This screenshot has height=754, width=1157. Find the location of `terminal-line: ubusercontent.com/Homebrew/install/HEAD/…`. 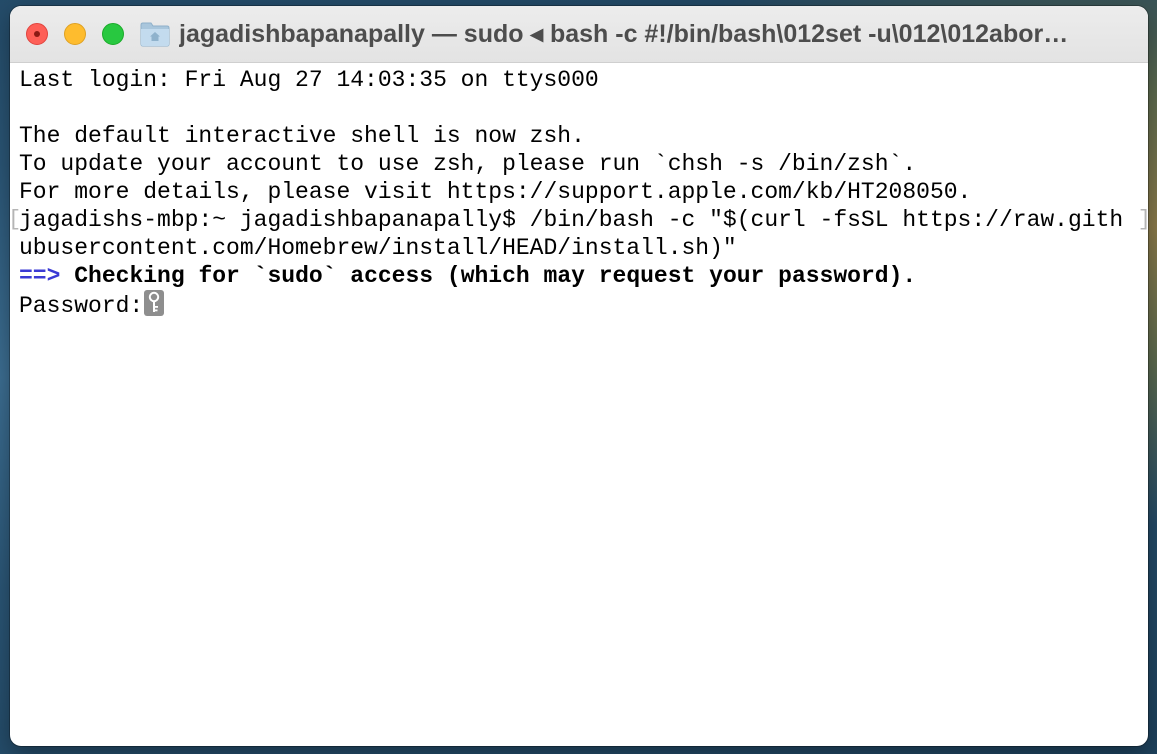

terminal-line: ubusercontent.com/Homebrew/install/HEAD/… is located at coordinates (378, 248).